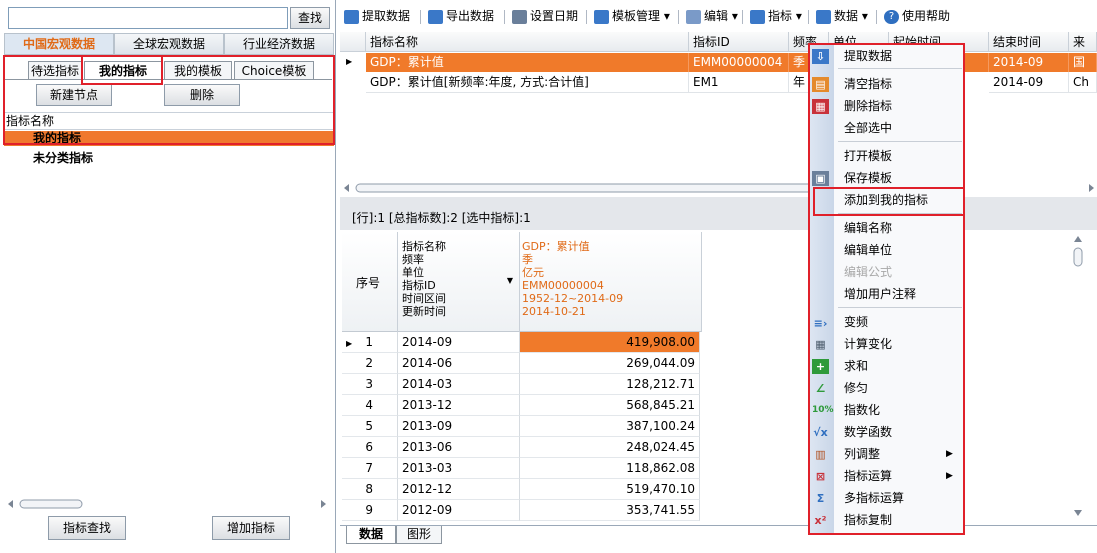 The image size is (1097, 553). What do you see at coordinates (739, 42) in the screenshot?
I see `grid-header-id: 指标ID` at bounding box center [739, 42].